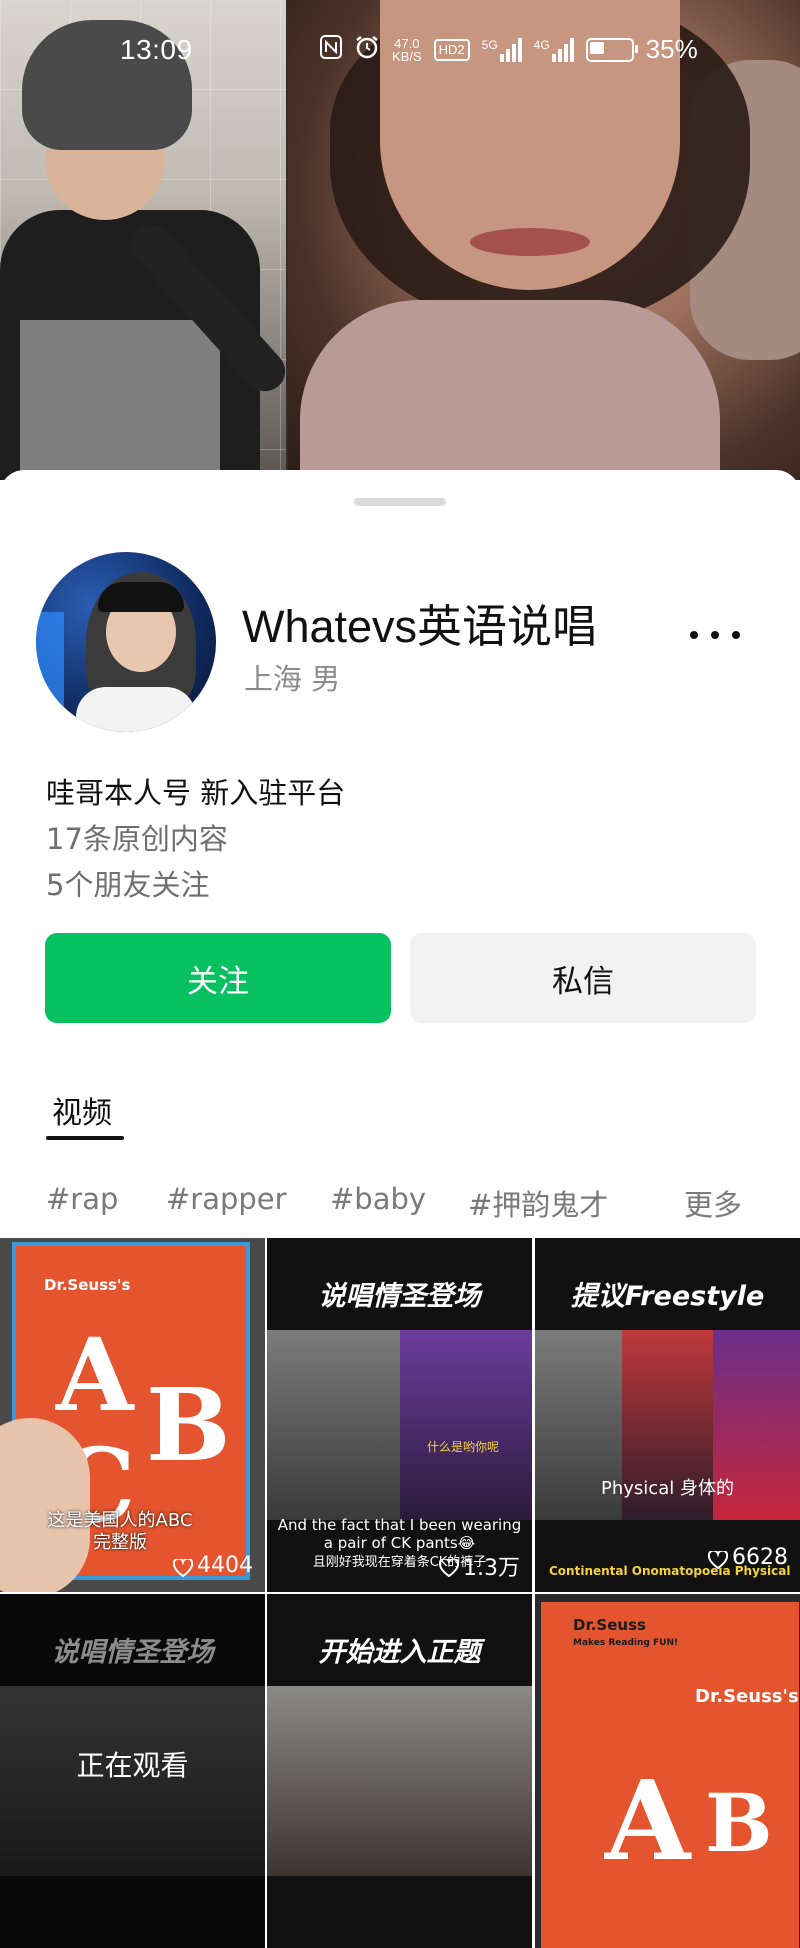  Describe the element at coordinates (226, 1199) in the screenshot. I see `tag-rapper: #rapper` at that location.